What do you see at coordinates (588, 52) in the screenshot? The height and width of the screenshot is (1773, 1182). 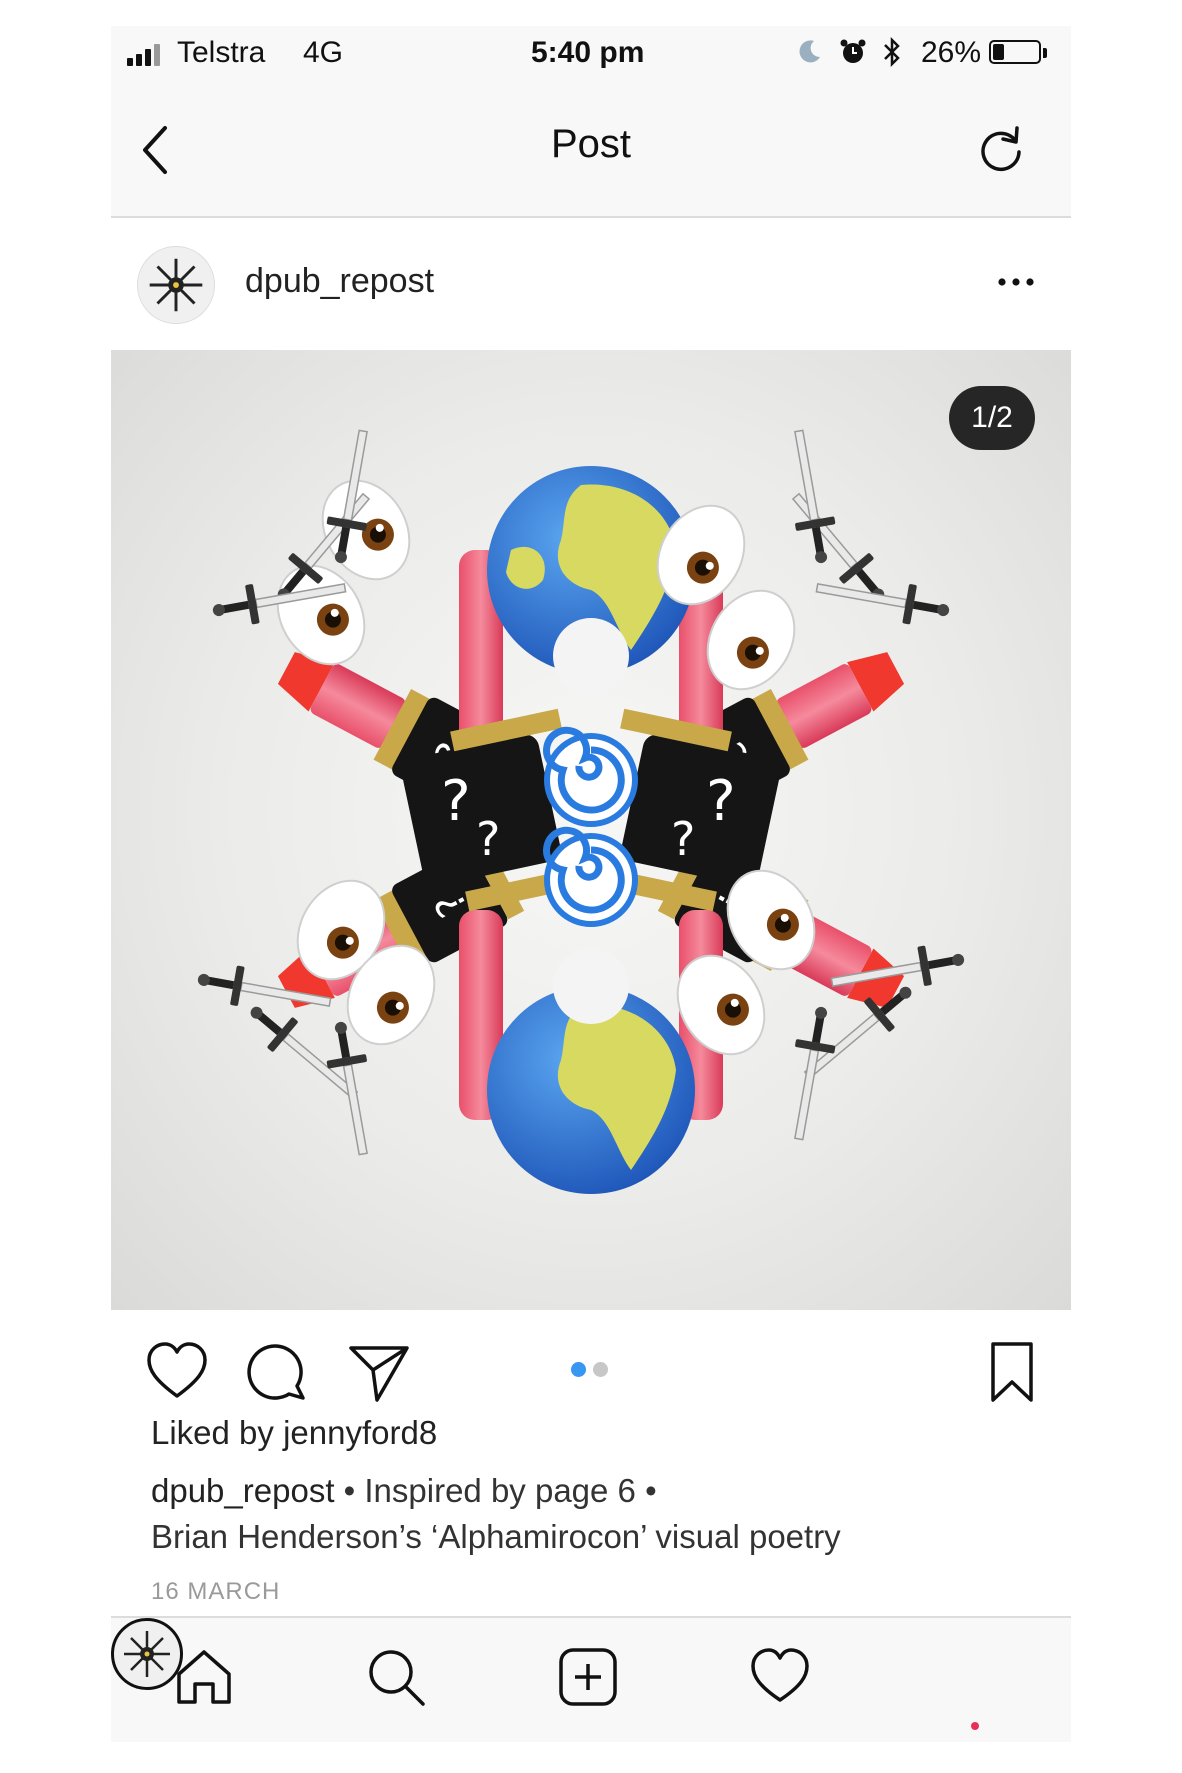 I see `status-time: 5:40 pm` at bounding box center [588, 52].